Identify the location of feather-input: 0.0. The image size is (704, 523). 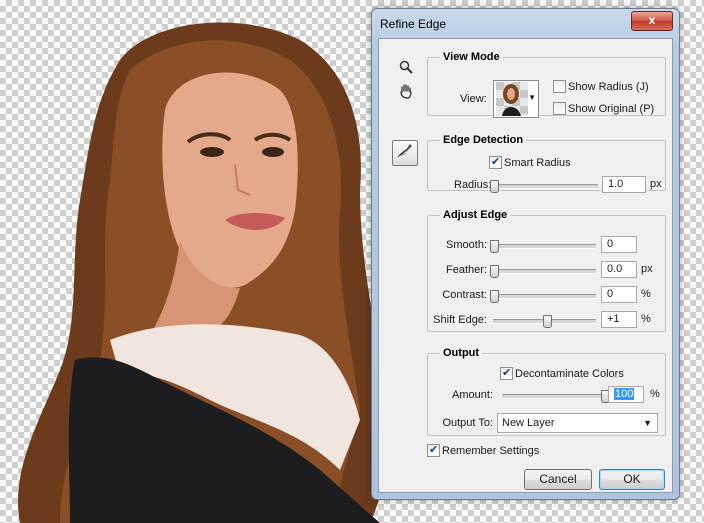
(619, 269).